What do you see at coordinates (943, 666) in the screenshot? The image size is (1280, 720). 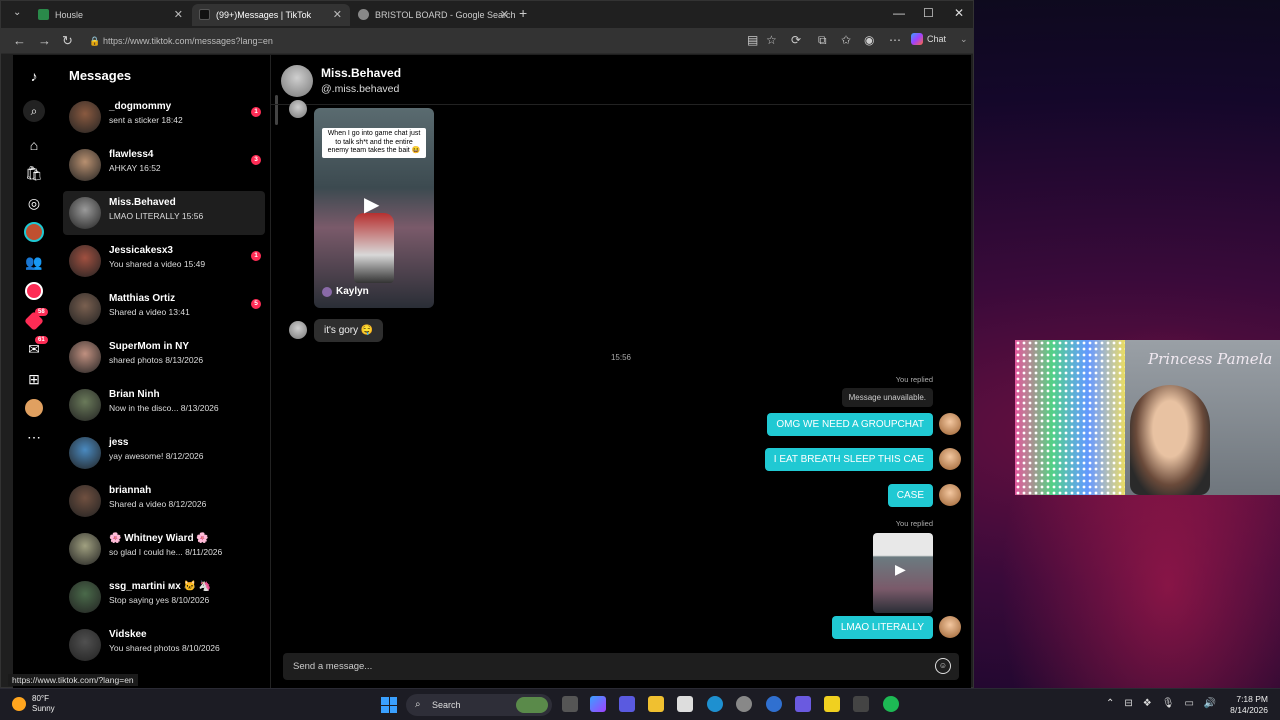 I see `emoji-icon: ☺` at bounding box center [943, 666].